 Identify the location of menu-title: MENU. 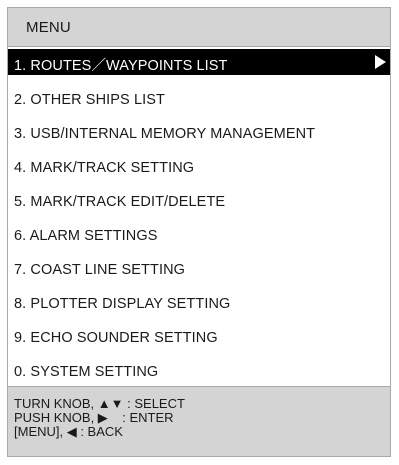
(48, 27).